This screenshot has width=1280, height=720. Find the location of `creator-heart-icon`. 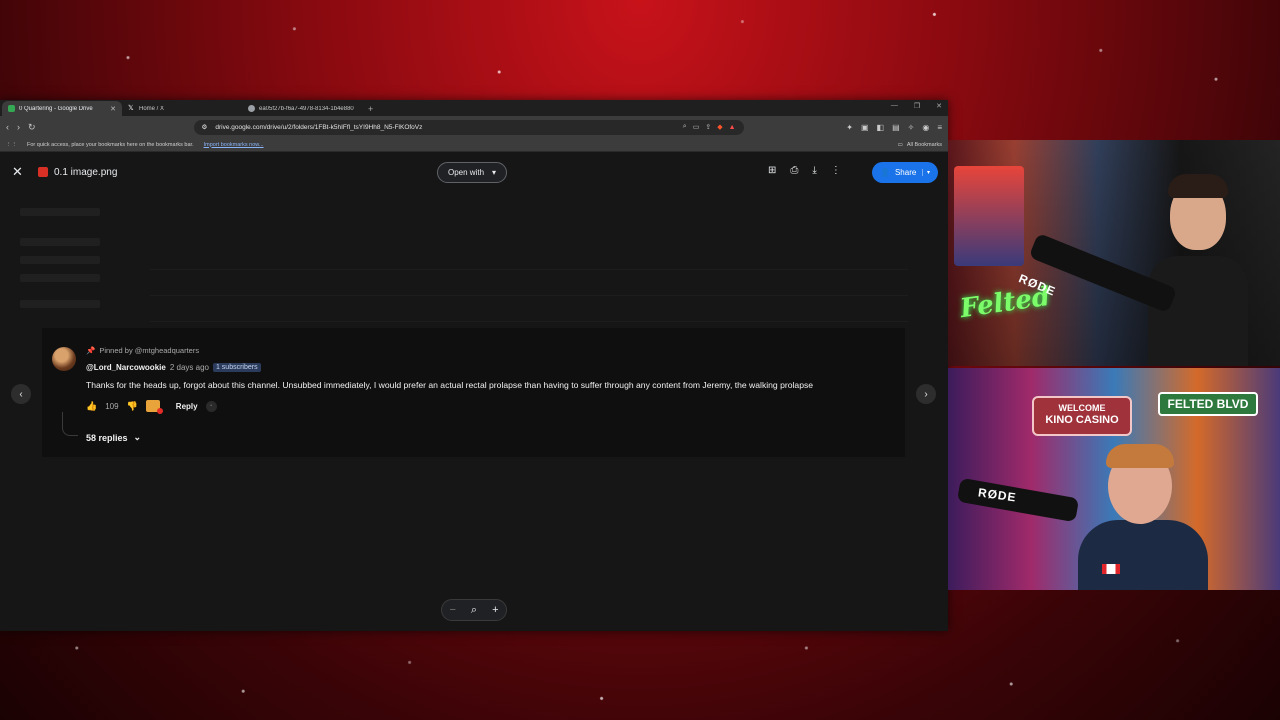

creator-heart-icon is located at coordinates (154, 407).